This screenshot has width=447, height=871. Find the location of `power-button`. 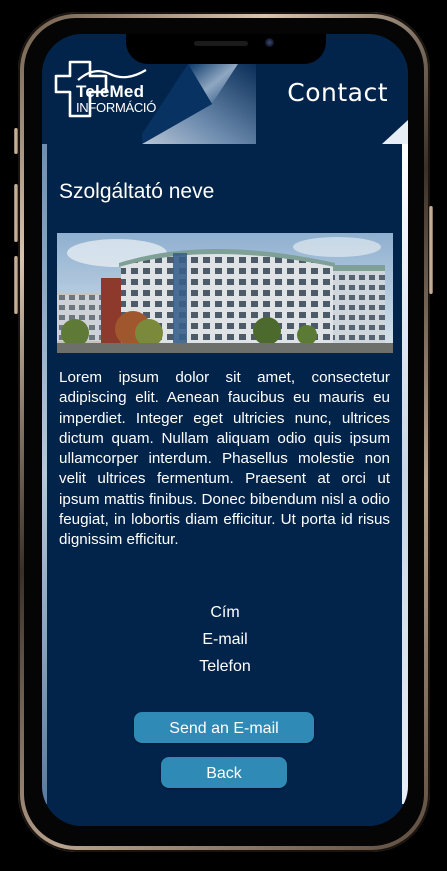

power-button is located at coordinates (431, 250).